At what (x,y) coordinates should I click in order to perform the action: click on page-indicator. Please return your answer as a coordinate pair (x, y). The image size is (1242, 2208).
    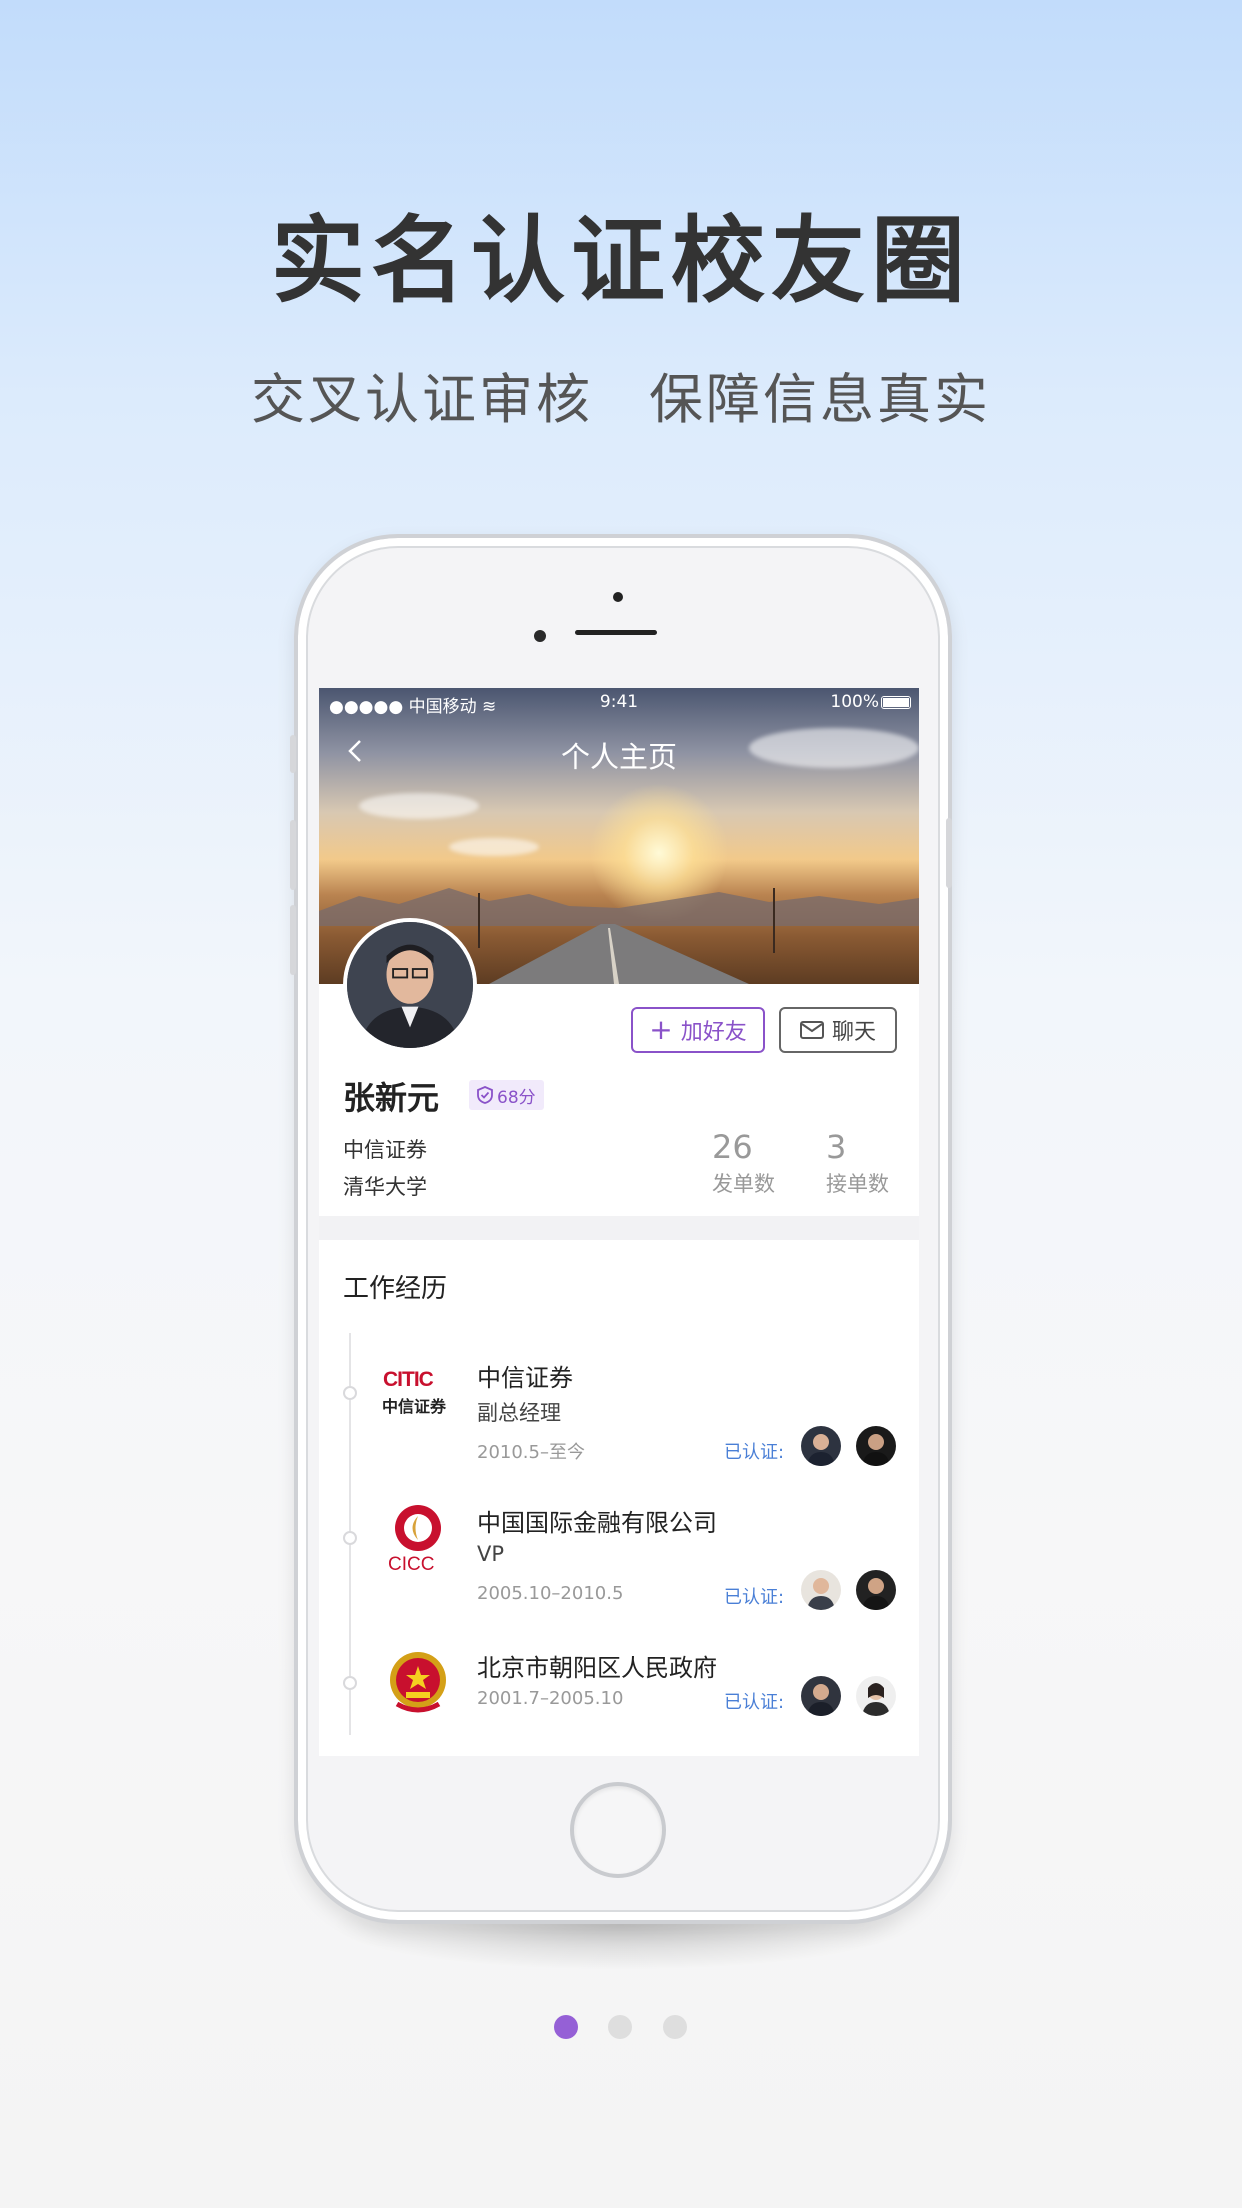
    Looking at the image, I should click on (621, 2027).